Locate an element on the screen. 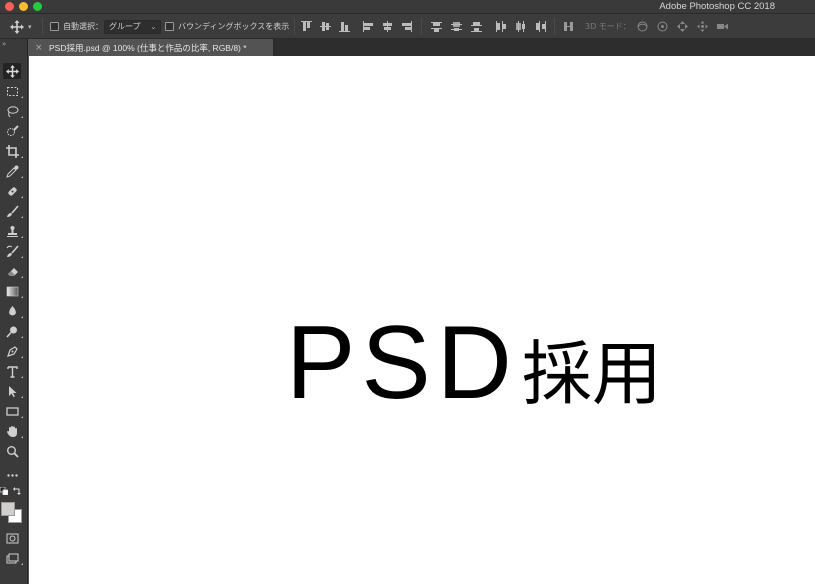 The height and width of the screenshot is (584, 815). quick-mask-button is located at coordinates (12, 538).